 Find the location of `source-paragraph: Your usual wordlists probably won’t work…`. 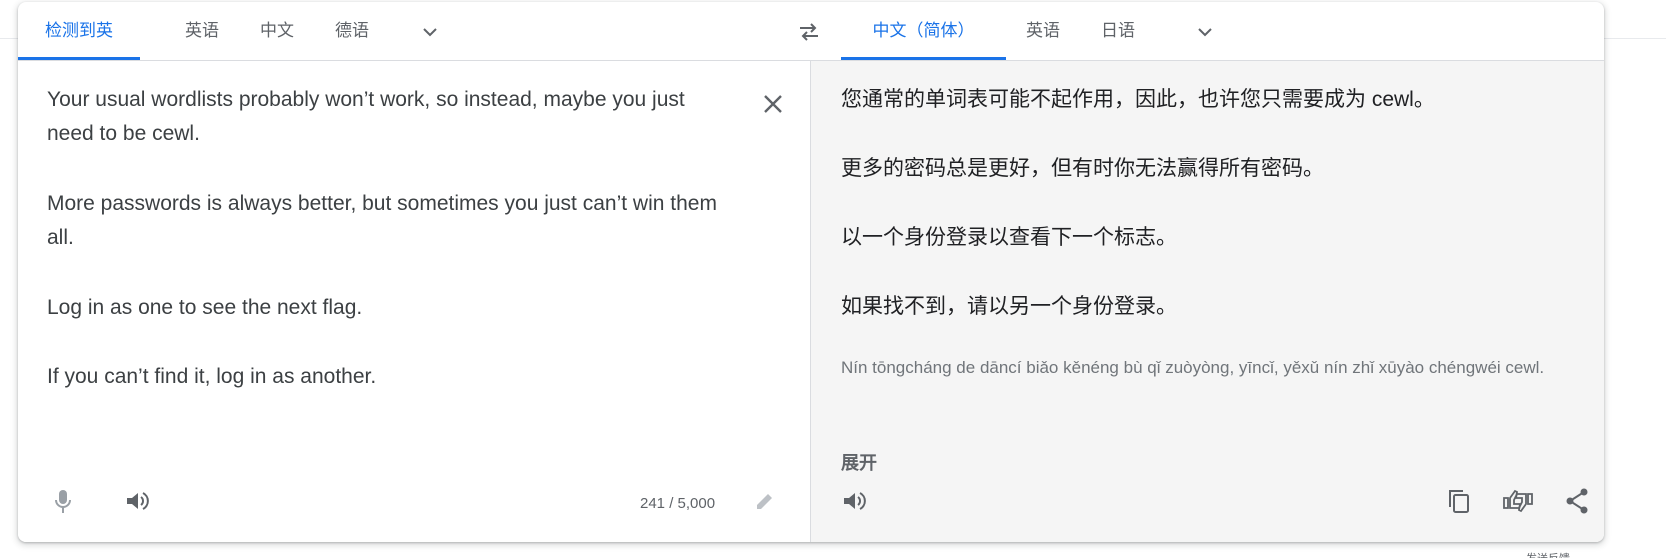

source-paragraph: Your usual wordlists probably won’t work… is located at coordinates (366, 116).